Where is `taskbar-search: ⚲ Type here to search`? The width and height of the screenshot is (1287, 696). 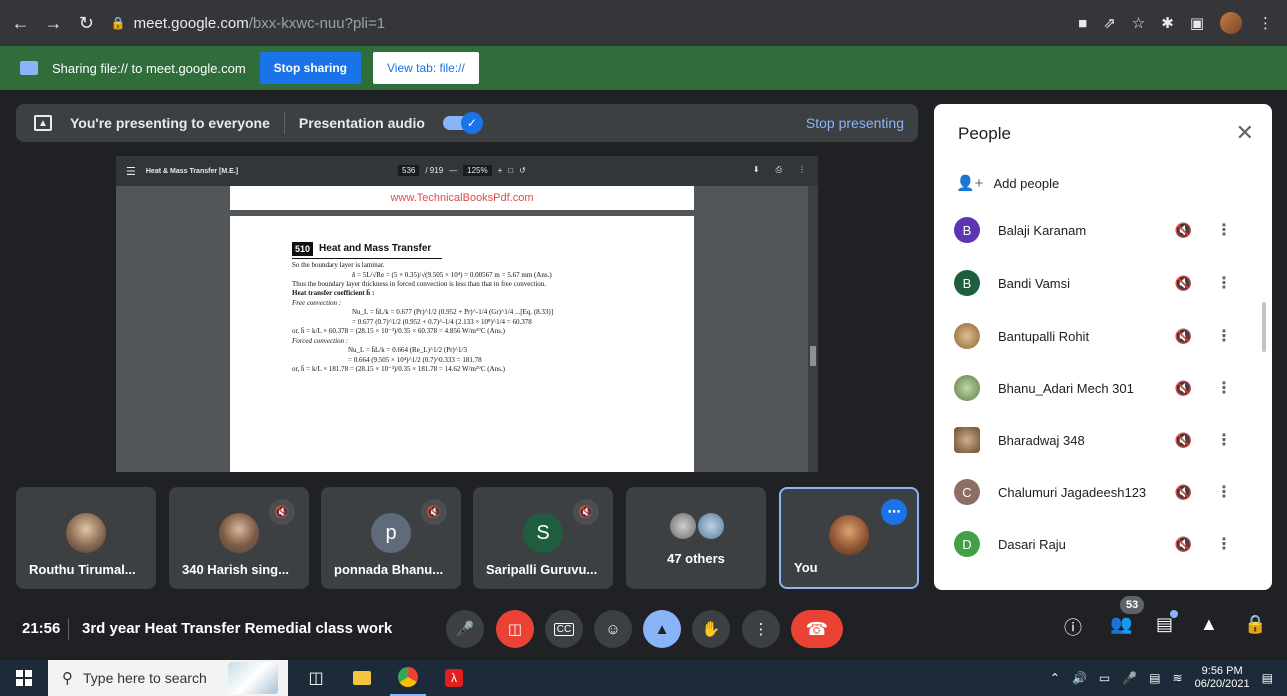
taskbar-search: ⚲ Type here to search is located at coordinates (168, 678).